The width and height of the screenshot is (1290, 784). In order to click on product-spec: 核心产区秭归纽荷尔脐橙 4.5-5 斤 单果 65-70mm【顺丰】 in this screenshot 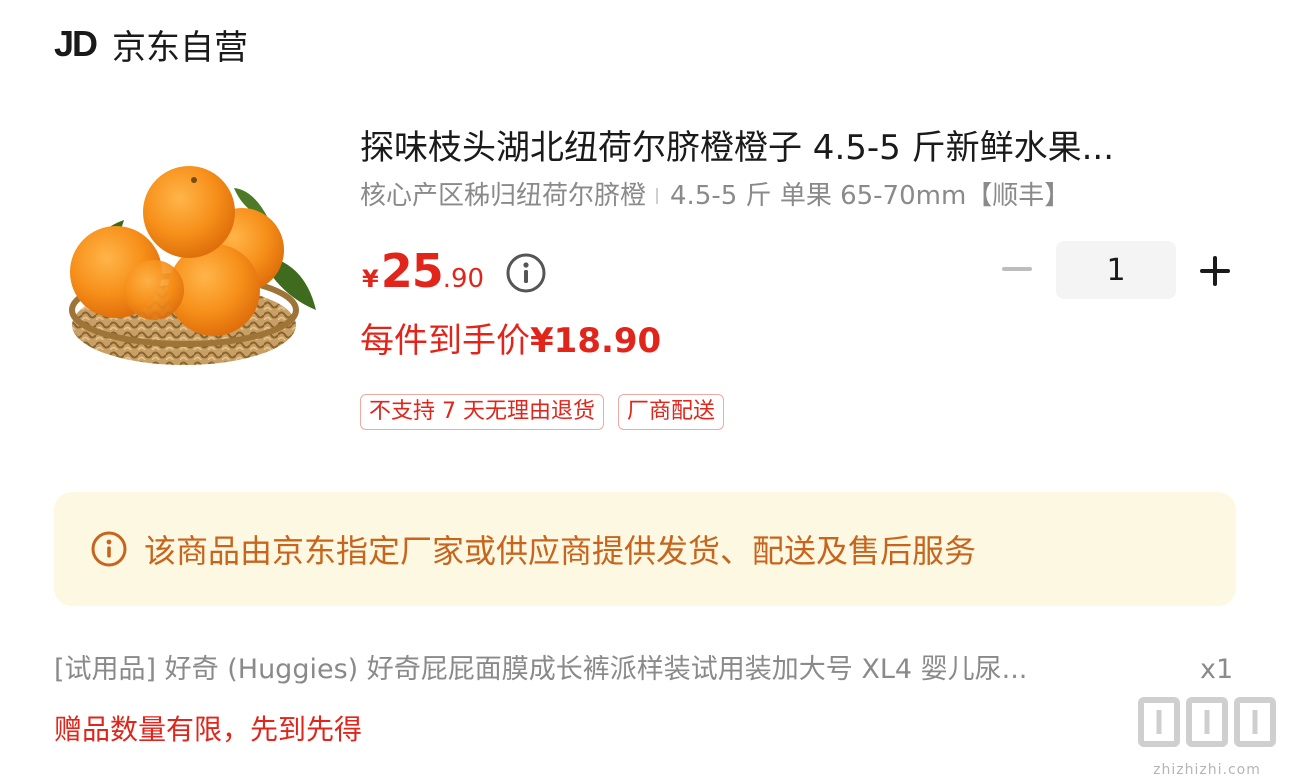, I will do `click(715, 196)`.